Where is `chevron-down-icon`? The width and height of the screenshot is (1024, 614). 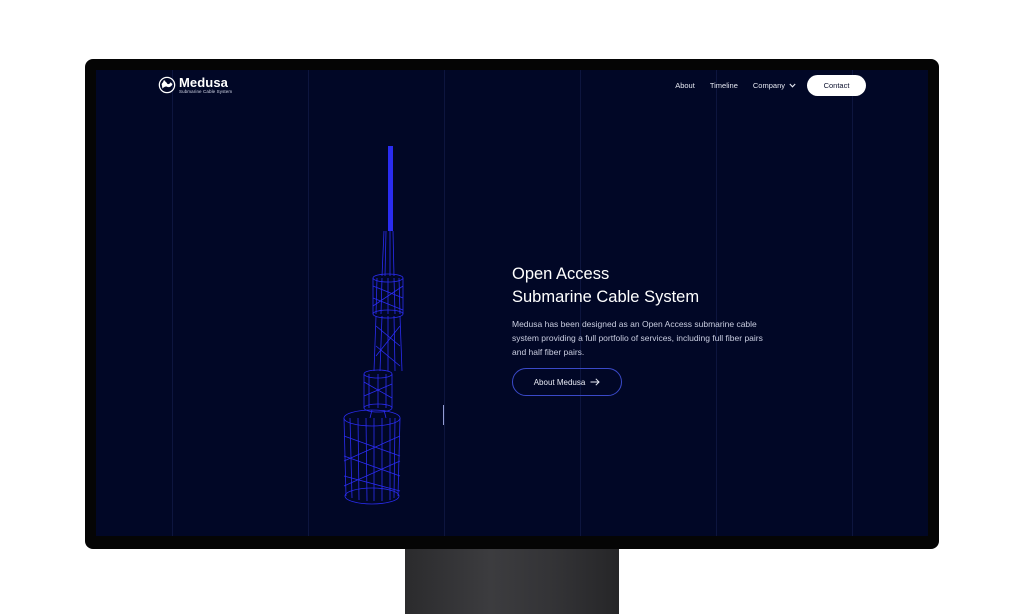
chevron-down-icon is located at coordinates (792, 85).